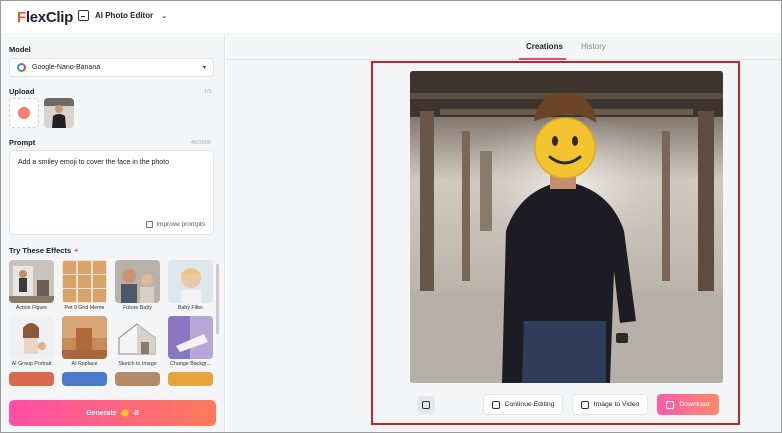 The image size is (782, 433). I want to click on edit-icon, so click(495, 404).